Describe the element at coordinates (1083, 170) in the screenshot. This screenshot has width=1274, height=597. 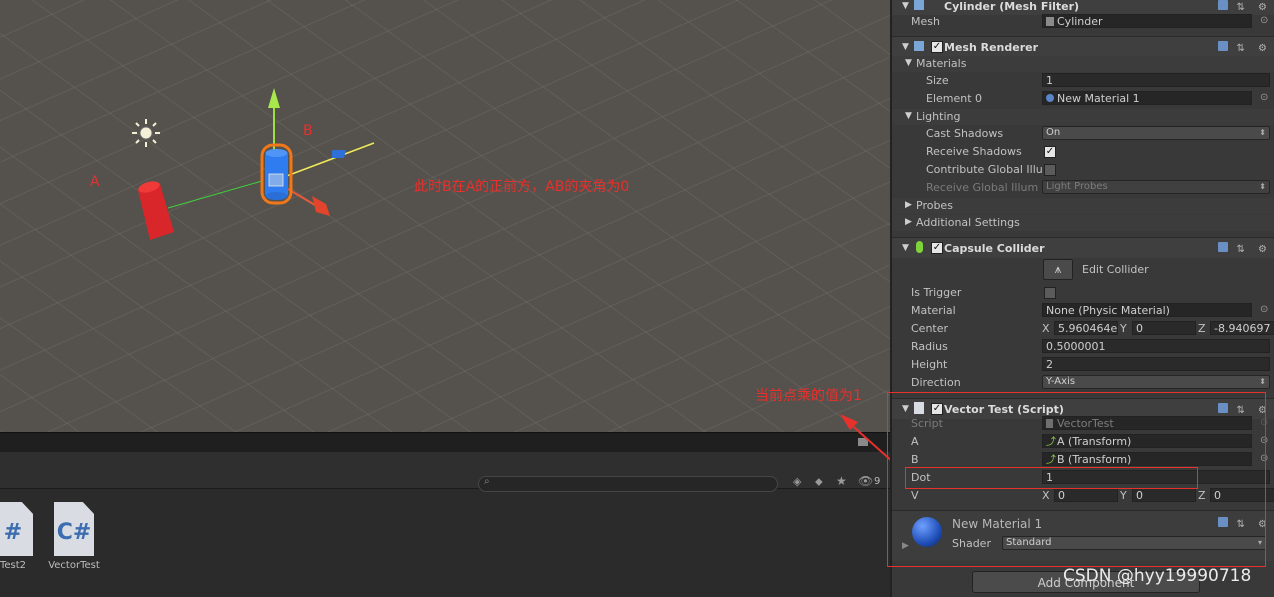
I see `contribute-gi-row: Contribute Global Illu` at that location.